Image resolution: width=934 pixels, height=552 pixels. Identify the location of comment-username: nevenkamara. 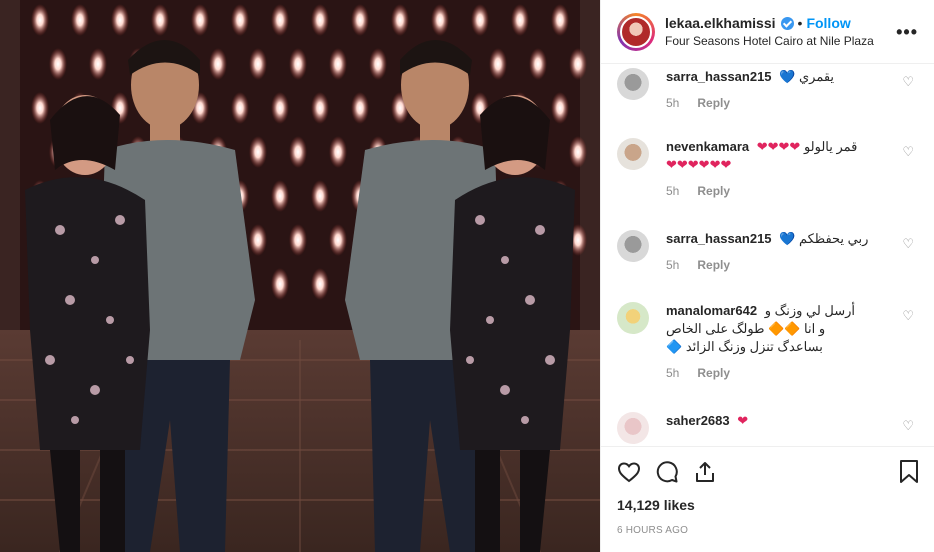
(707, 146).